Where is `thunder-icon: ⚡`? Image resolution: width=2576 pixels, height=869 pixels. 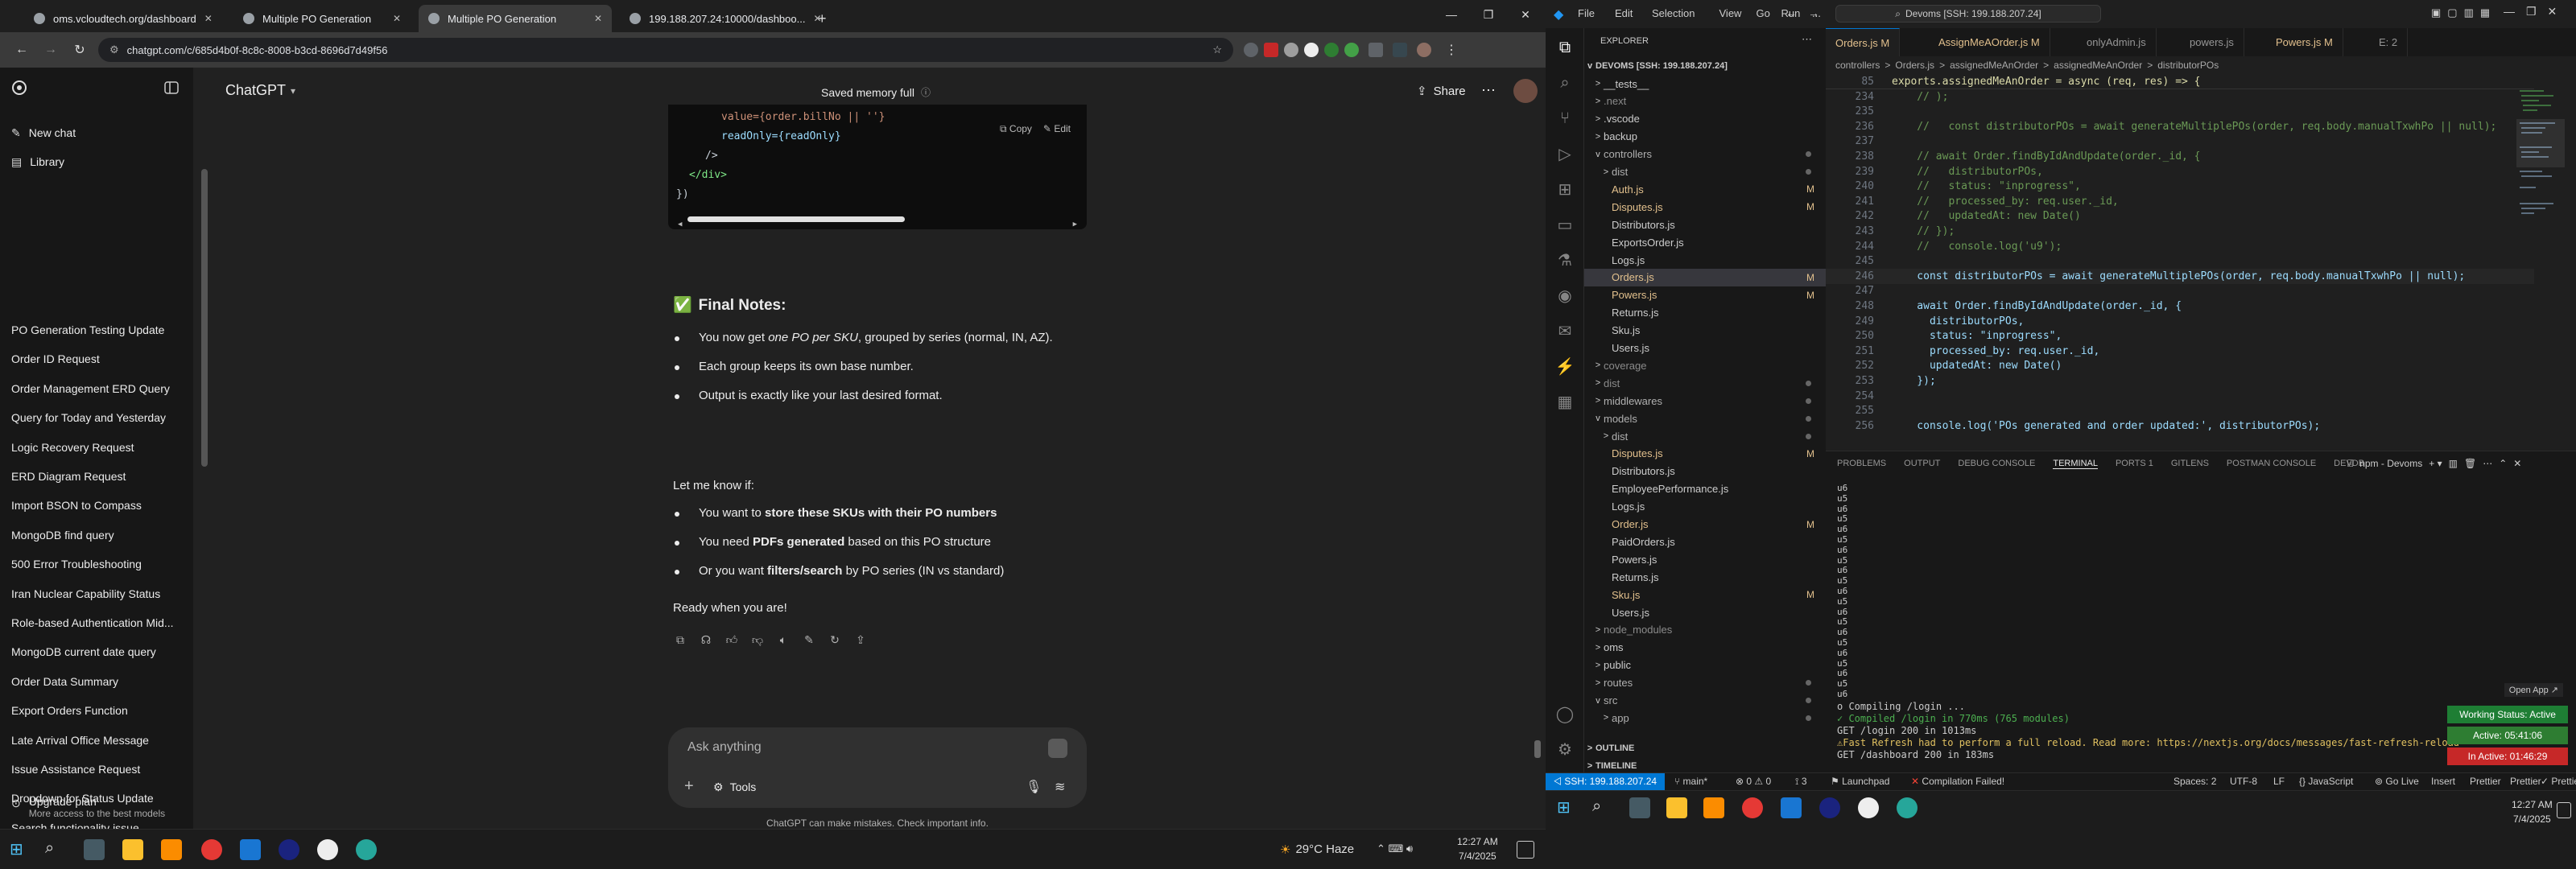
thunder-icon: ⚡ is located at coordinates (1565, 366).